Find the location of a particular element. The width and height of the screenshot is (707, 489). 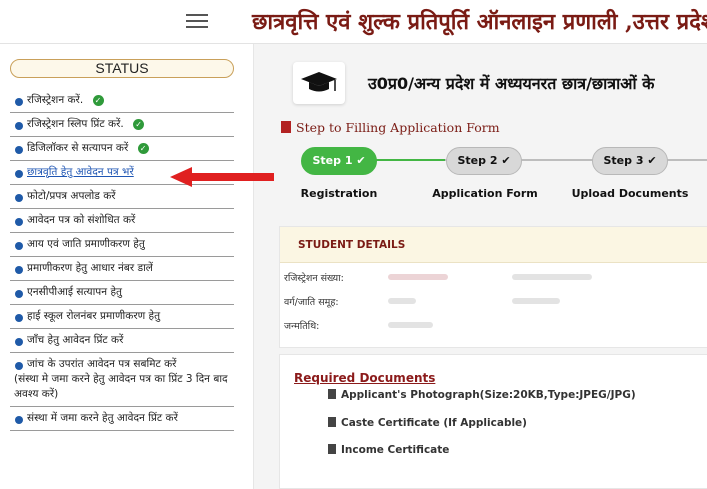

field-category: वर्ग/जाति समूह: is located at coordinates (311, 302).